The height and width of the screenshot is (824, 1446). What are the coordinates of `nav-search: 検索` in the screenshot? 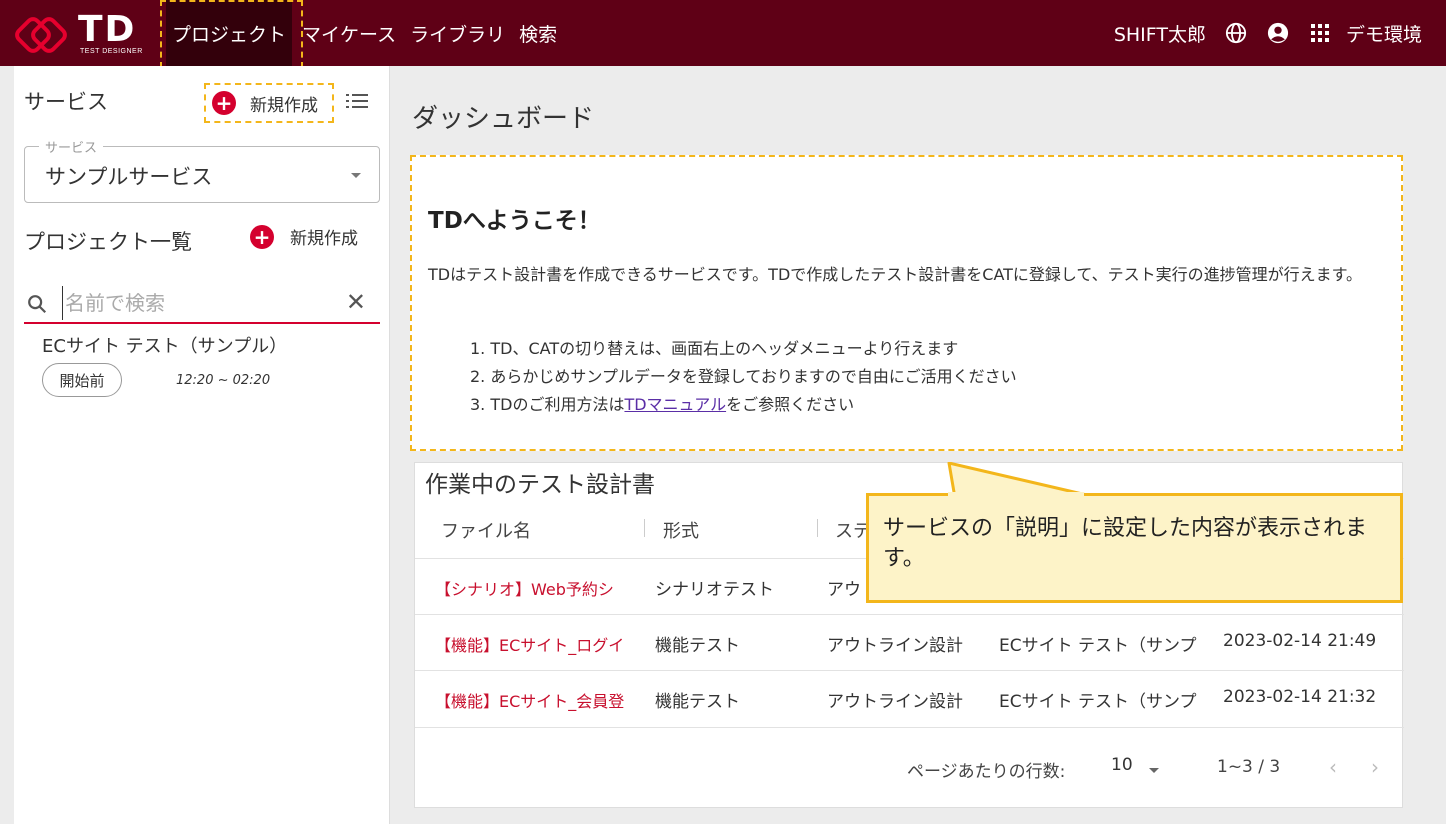 It's located at (538, 33).